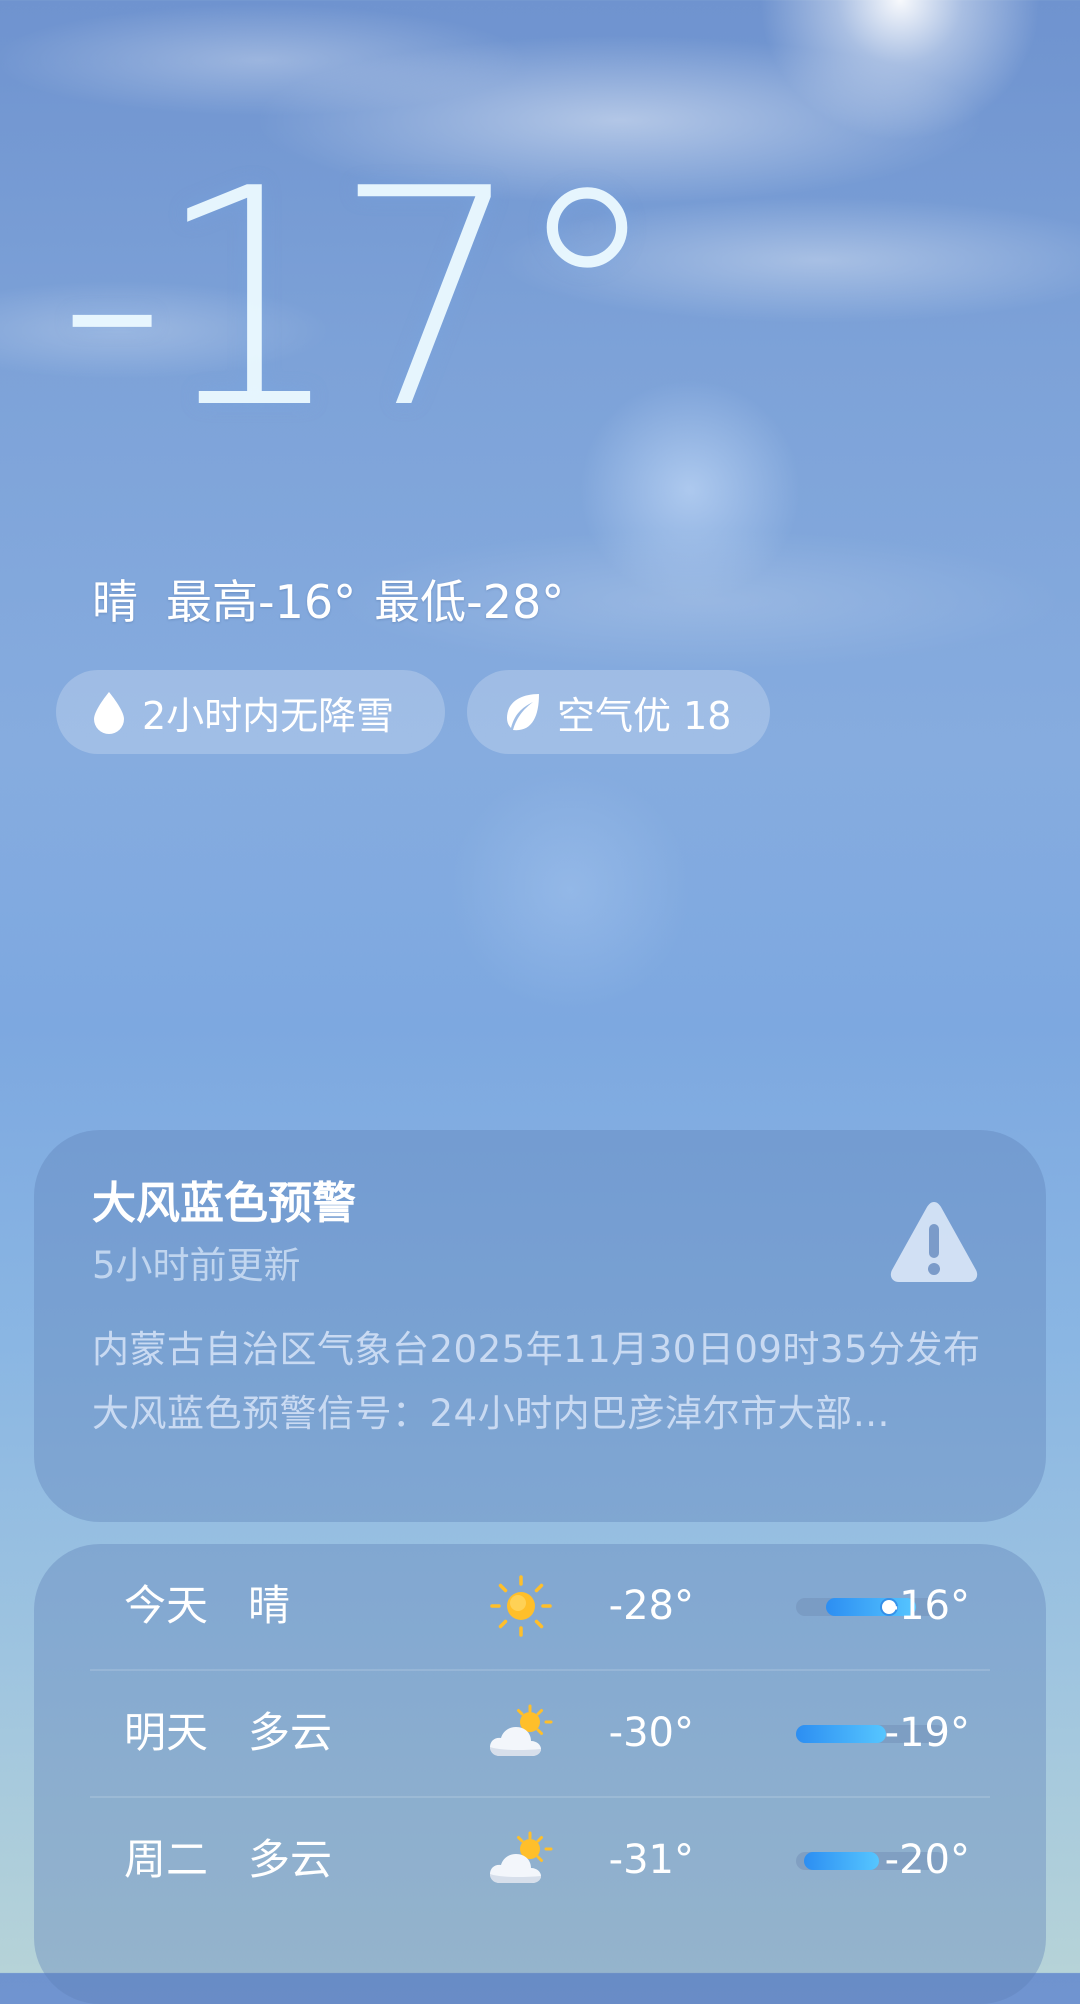 The height and width of the screenshot is (2004, 1080). Describe the element at coordinates (166, 1732) in the screenshot. I see `forecast-day: 明天` at that location.